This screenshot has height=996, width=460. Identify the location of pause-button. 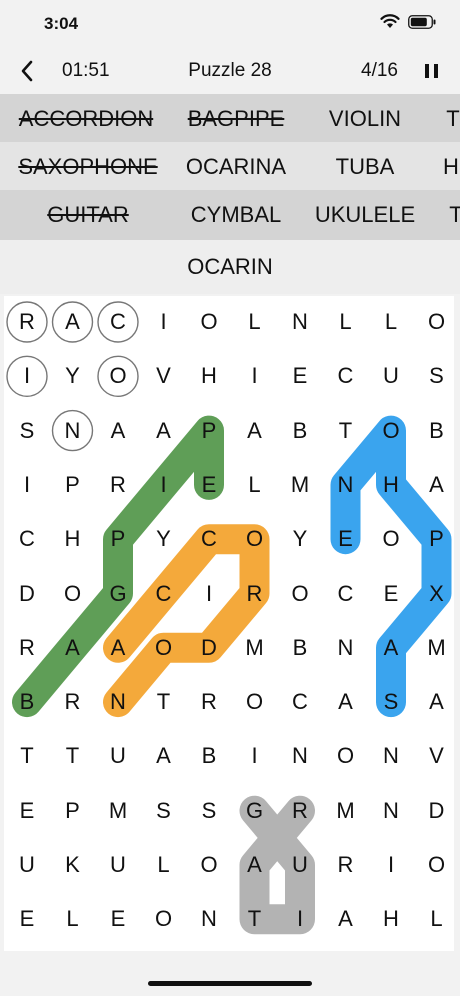
(431, 71).